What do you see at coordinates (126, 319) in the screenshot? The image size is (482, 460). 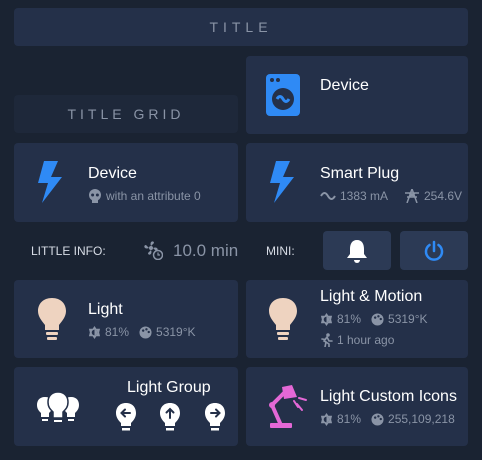 I see `light-card: Light 81% 5319°K` at bounding box center [126, 319].